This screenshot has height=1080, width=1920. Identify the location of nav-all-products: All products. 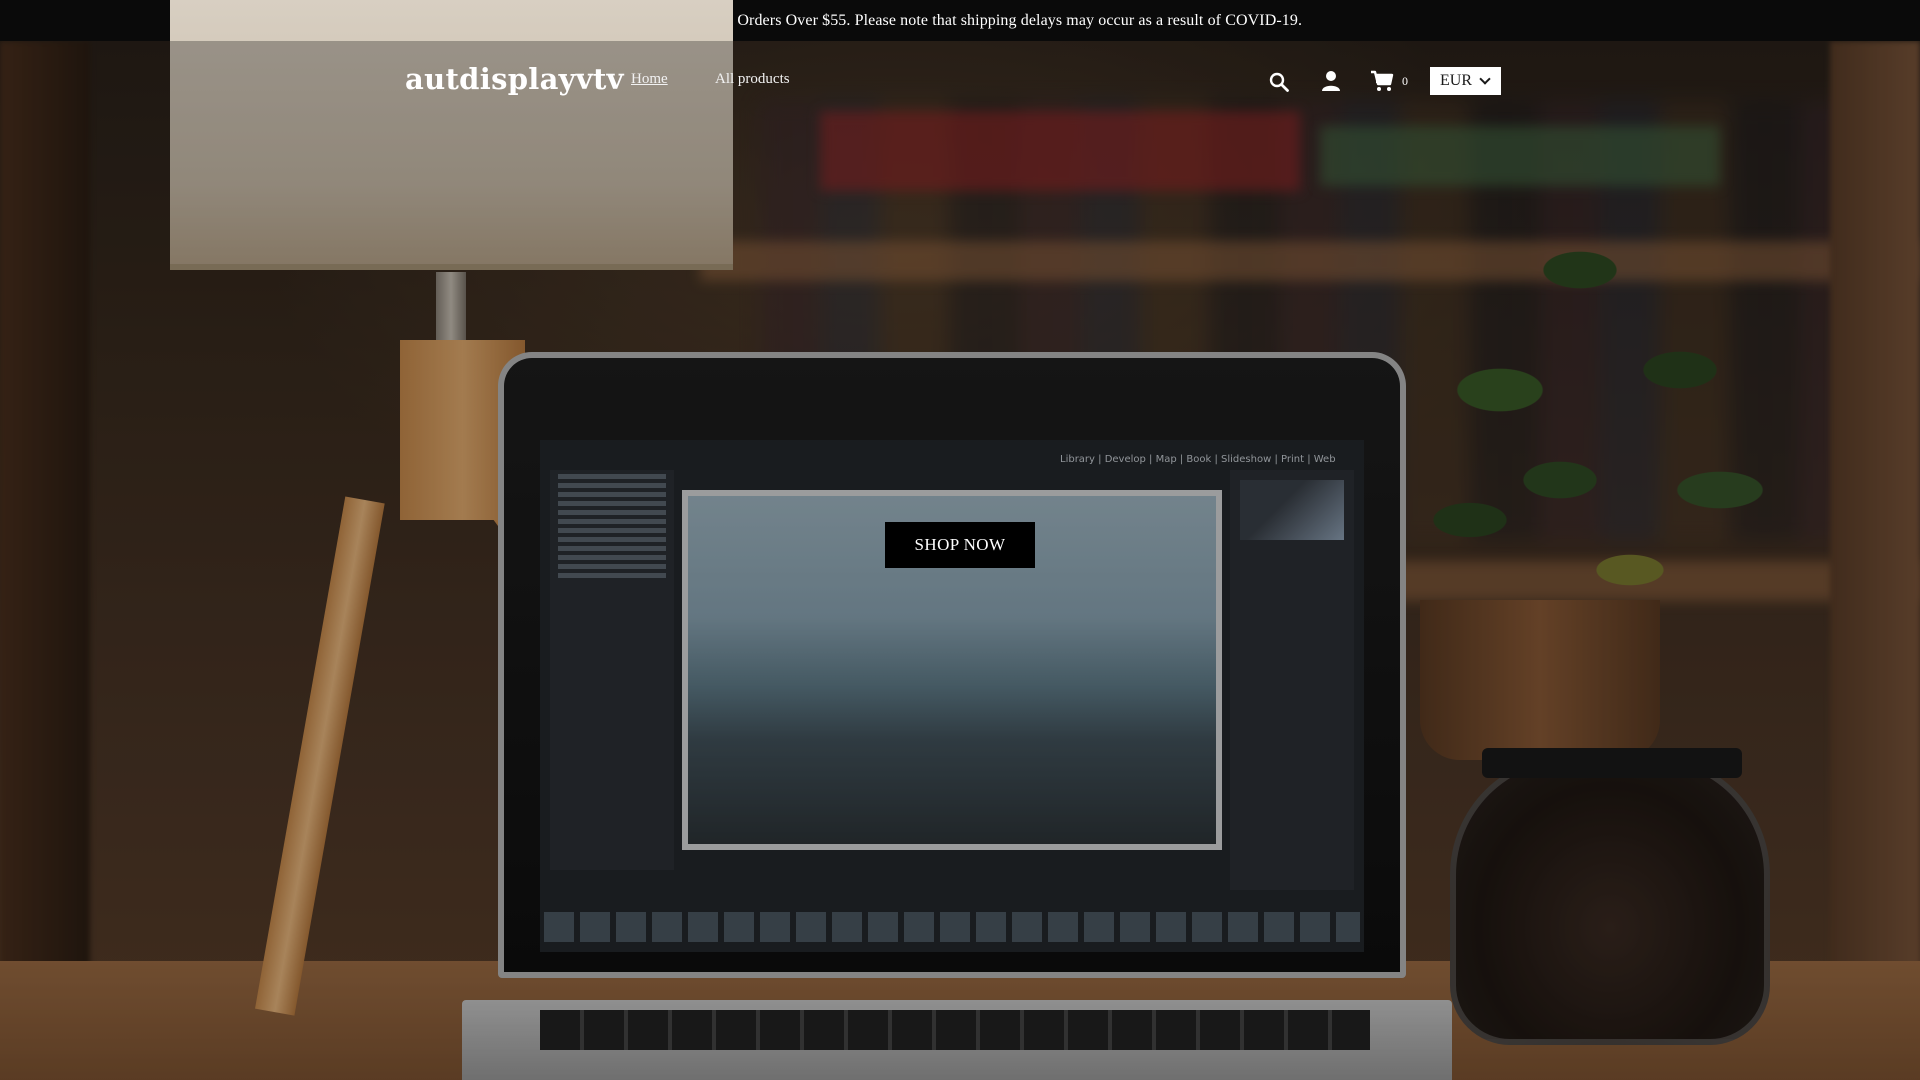
(752, 79).